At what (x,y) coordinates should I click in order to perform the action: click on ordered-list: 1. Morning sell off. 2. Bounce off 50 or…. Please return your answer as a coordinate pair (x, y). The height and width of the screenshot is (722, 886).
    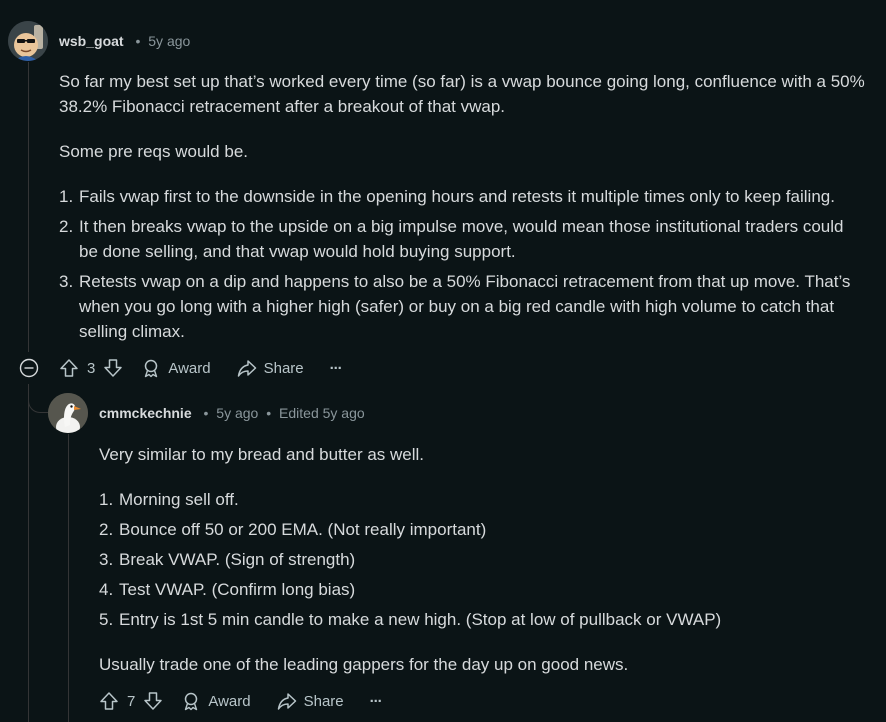
    Looking at the image, I should click on (410, 559).